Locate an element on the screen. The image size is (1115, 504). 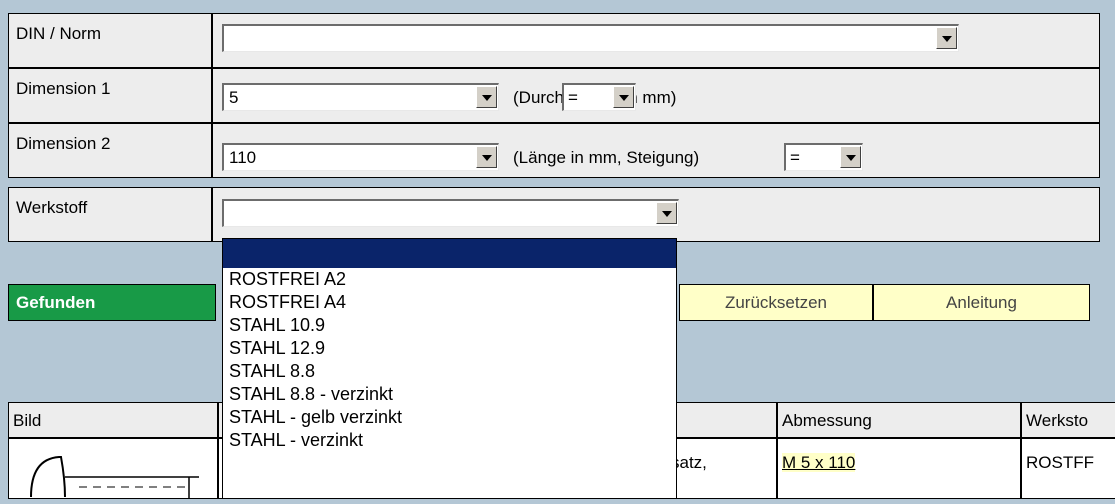
dimension2-hint: (Länge in mm, Steigung) is located at coordinates (606, 157).